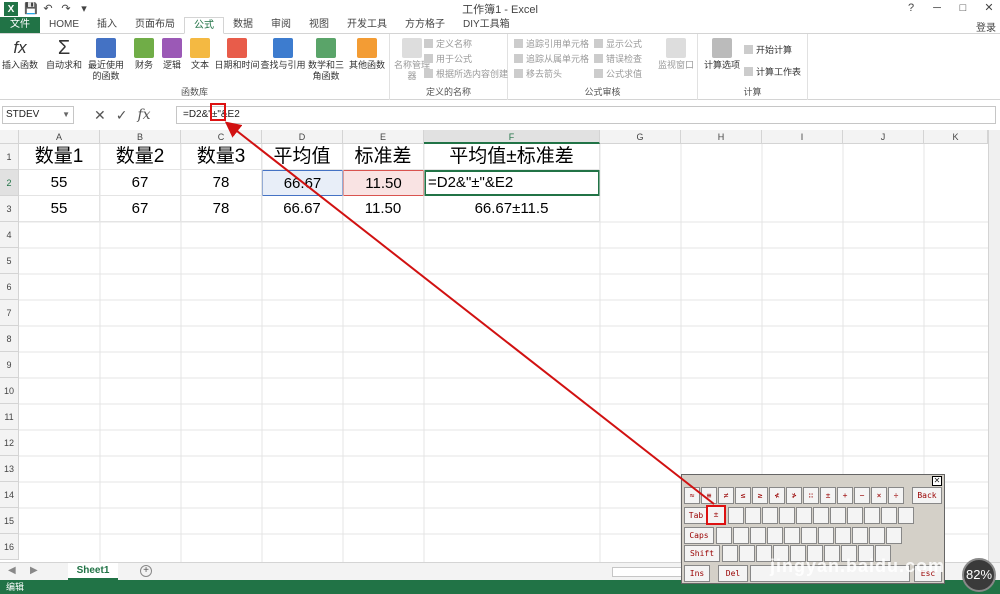  Describe the element at coordinates (20, 54) in the screenshot. I see `insert-function-button: fx 插入函数` at that location.